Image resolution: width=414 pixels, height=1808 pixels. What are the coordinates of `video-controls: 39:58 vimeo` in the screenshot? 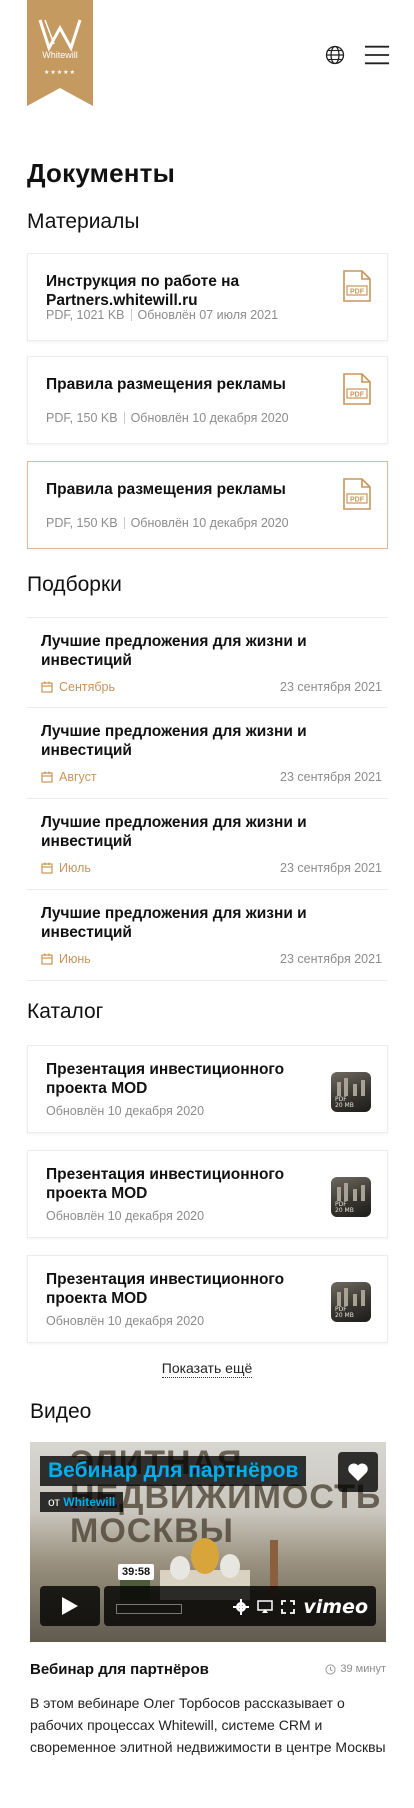 It's located at (208, 1595).